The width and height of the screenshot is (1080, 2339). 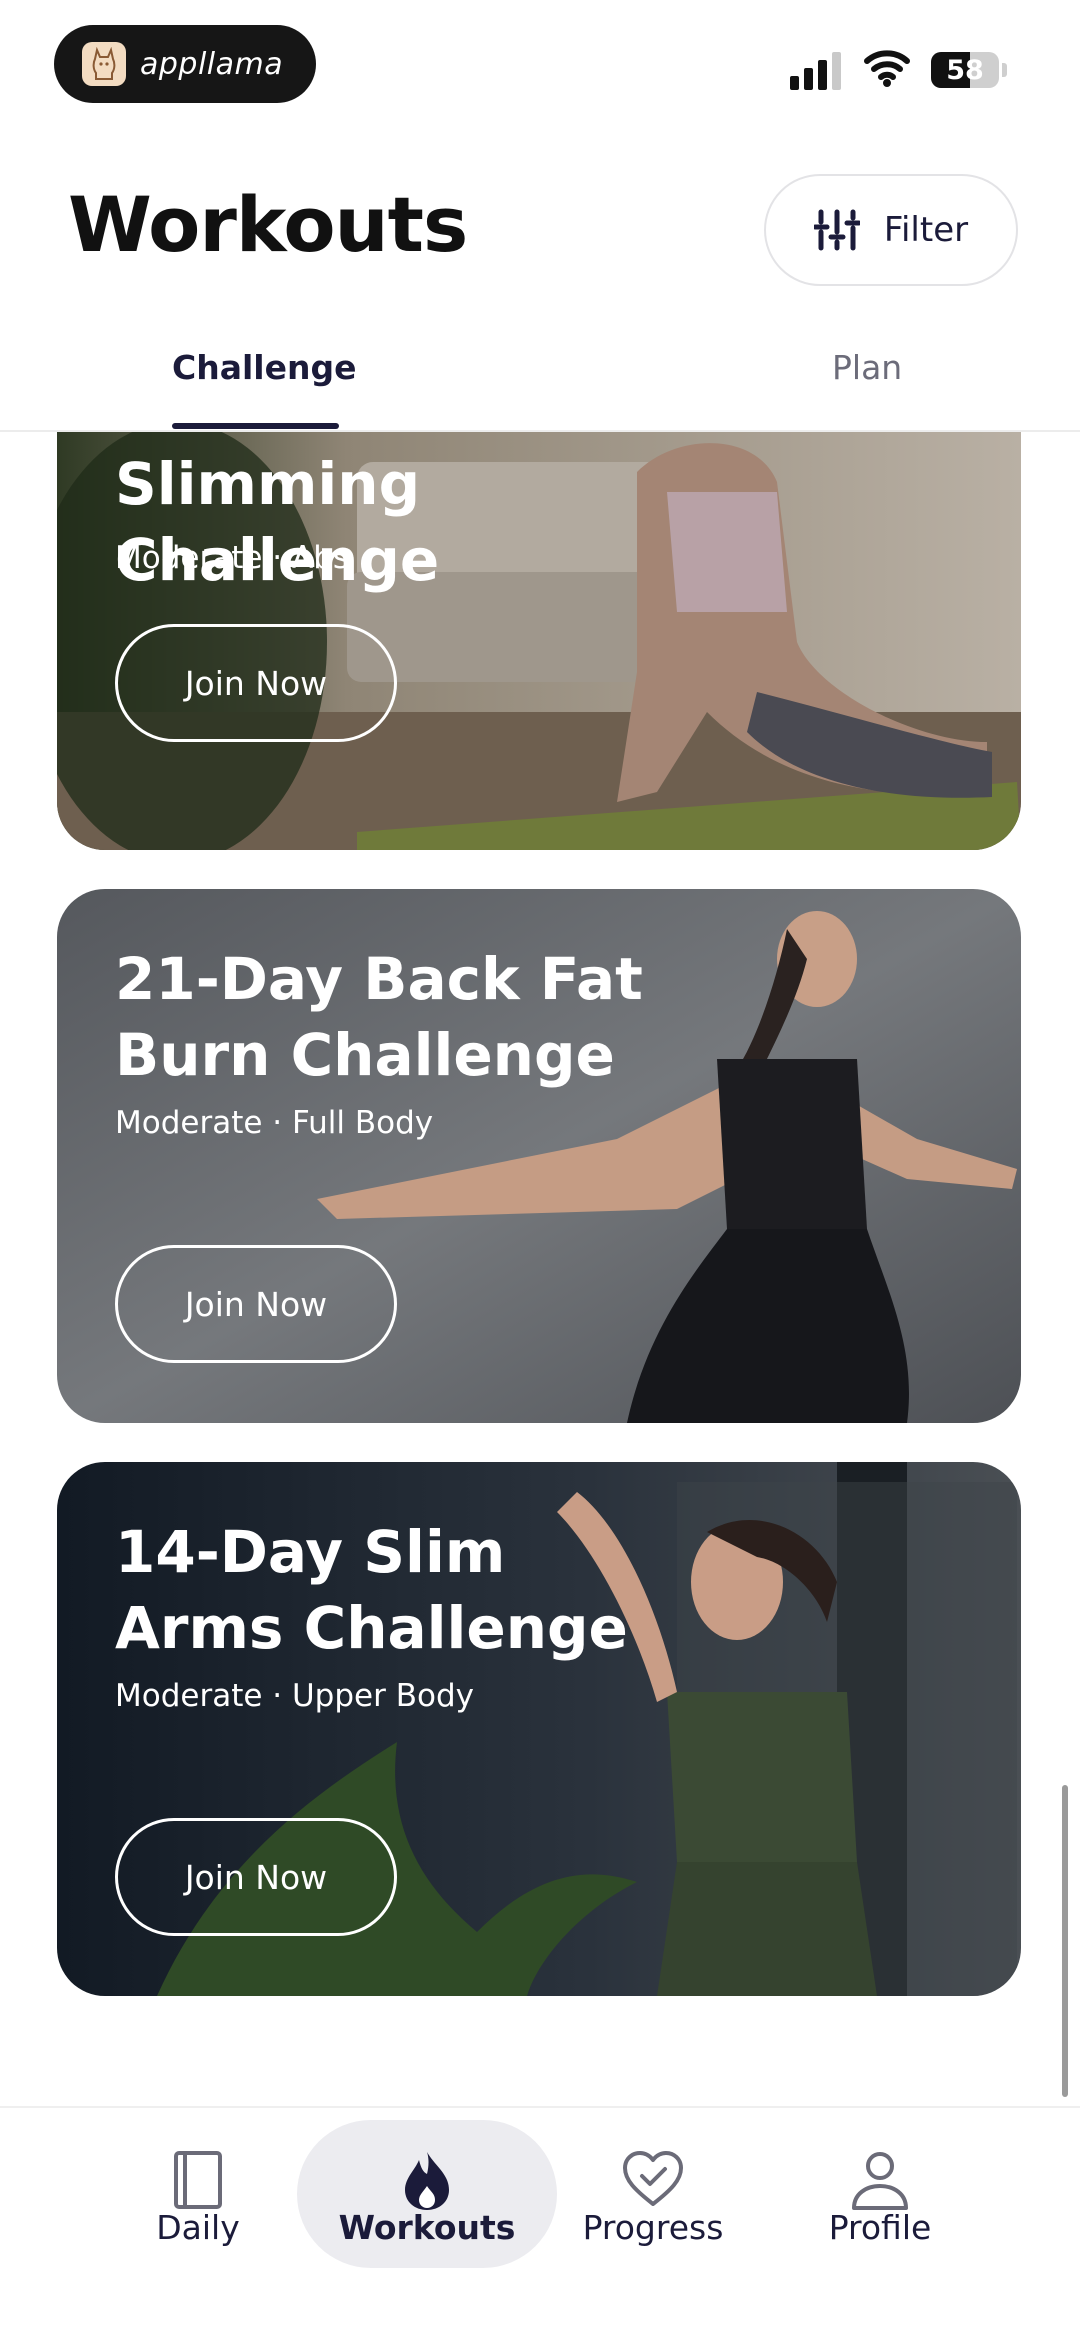 I want to click on tab-bar: Challenge Plan, so click(x=540, y=376).